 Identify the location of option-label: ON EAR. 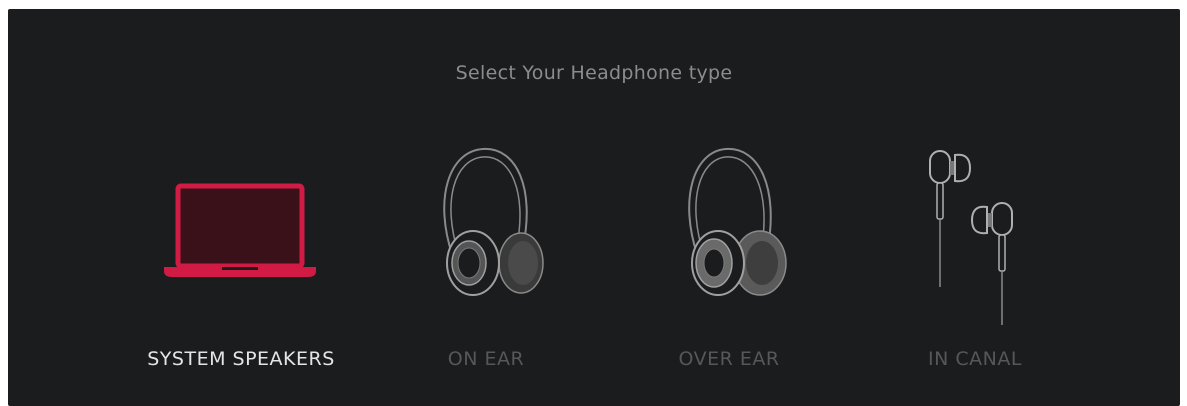
(486, 359).